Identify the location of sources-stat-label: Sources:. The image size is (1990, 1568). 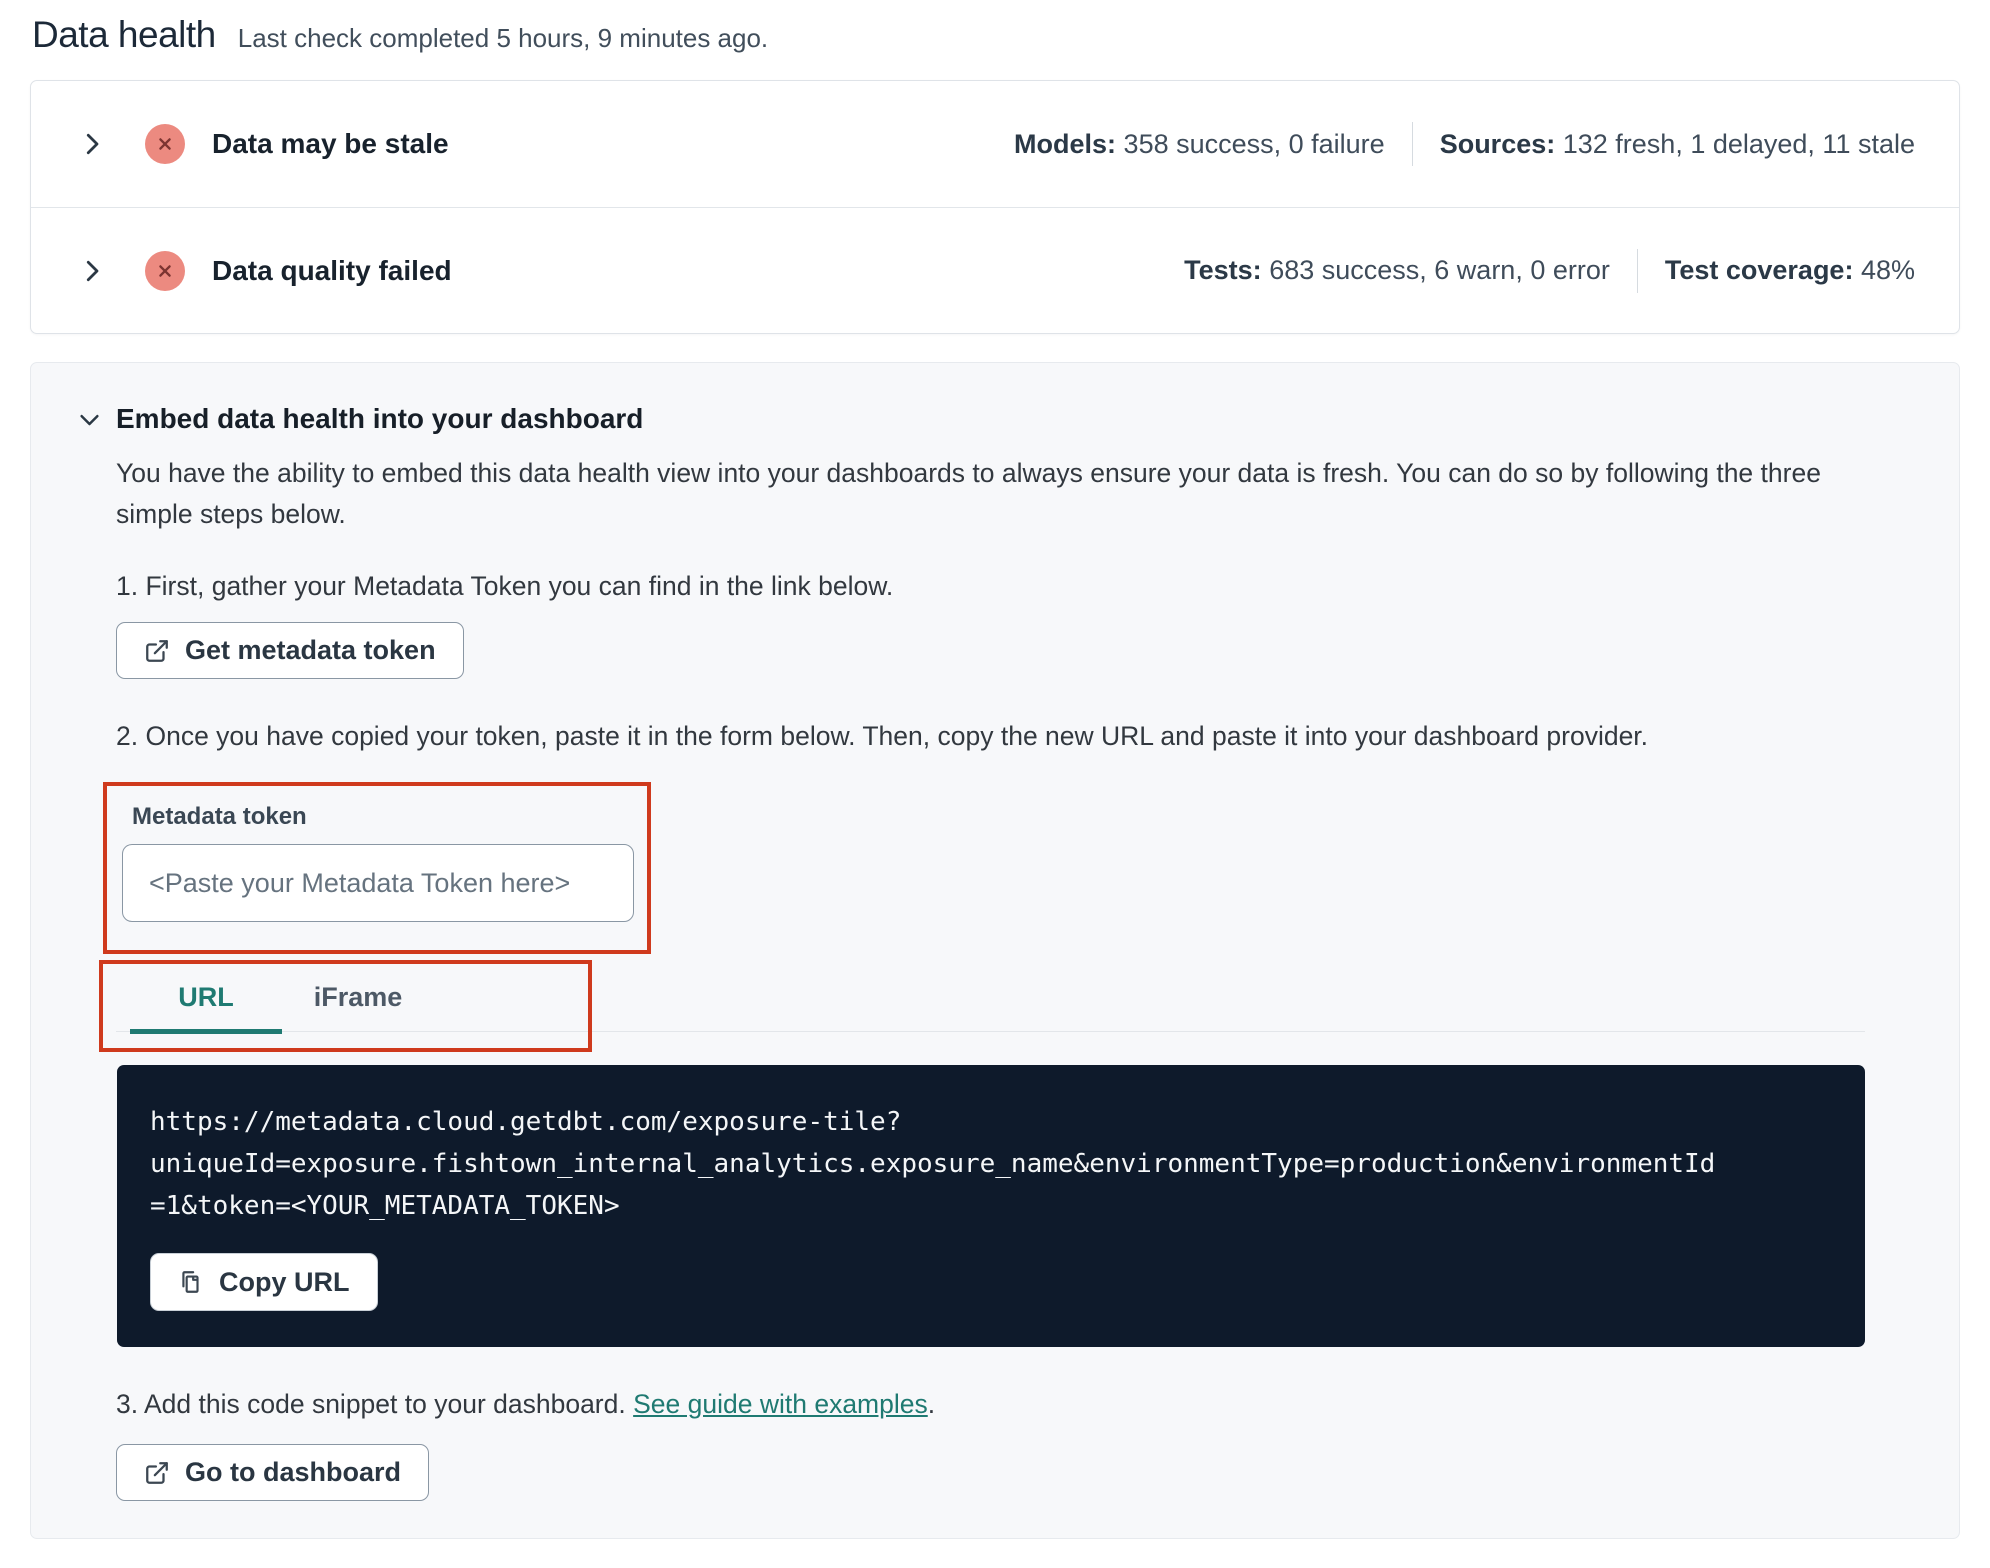
(1497, 143).